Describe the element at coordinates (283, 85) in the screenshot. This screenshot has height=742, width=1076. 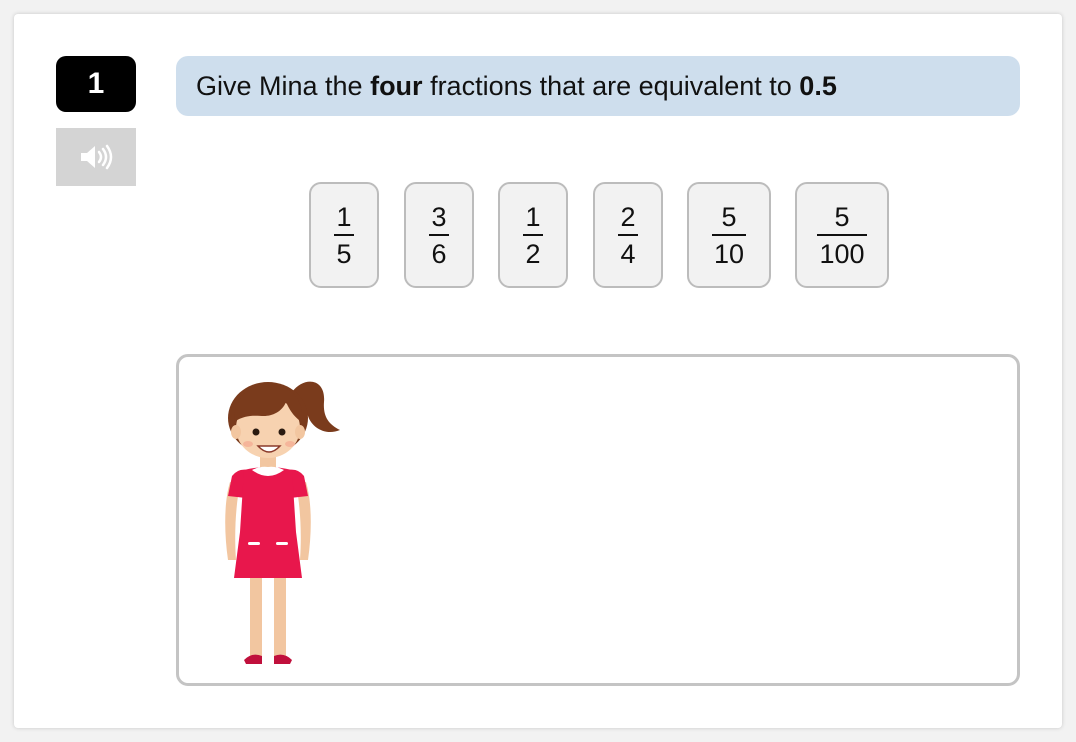
I see `prompt-text-1: Give Mina the` at that location.